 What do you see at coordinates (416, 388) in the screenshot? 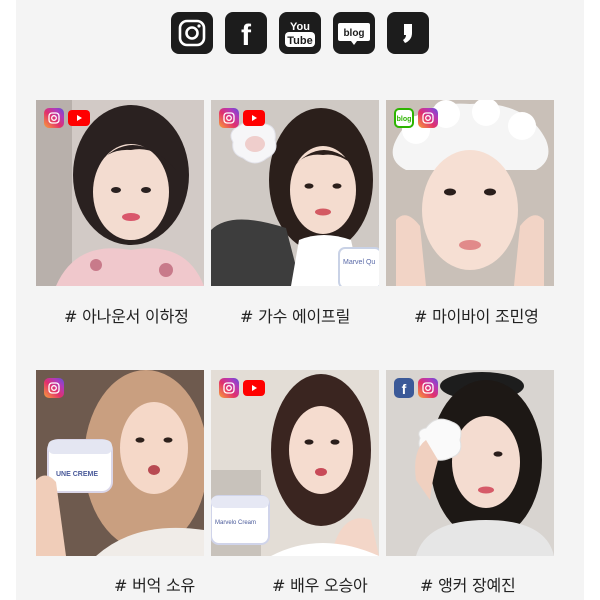
I see `platform-badges-6: f` at bounding box center [416, 388].